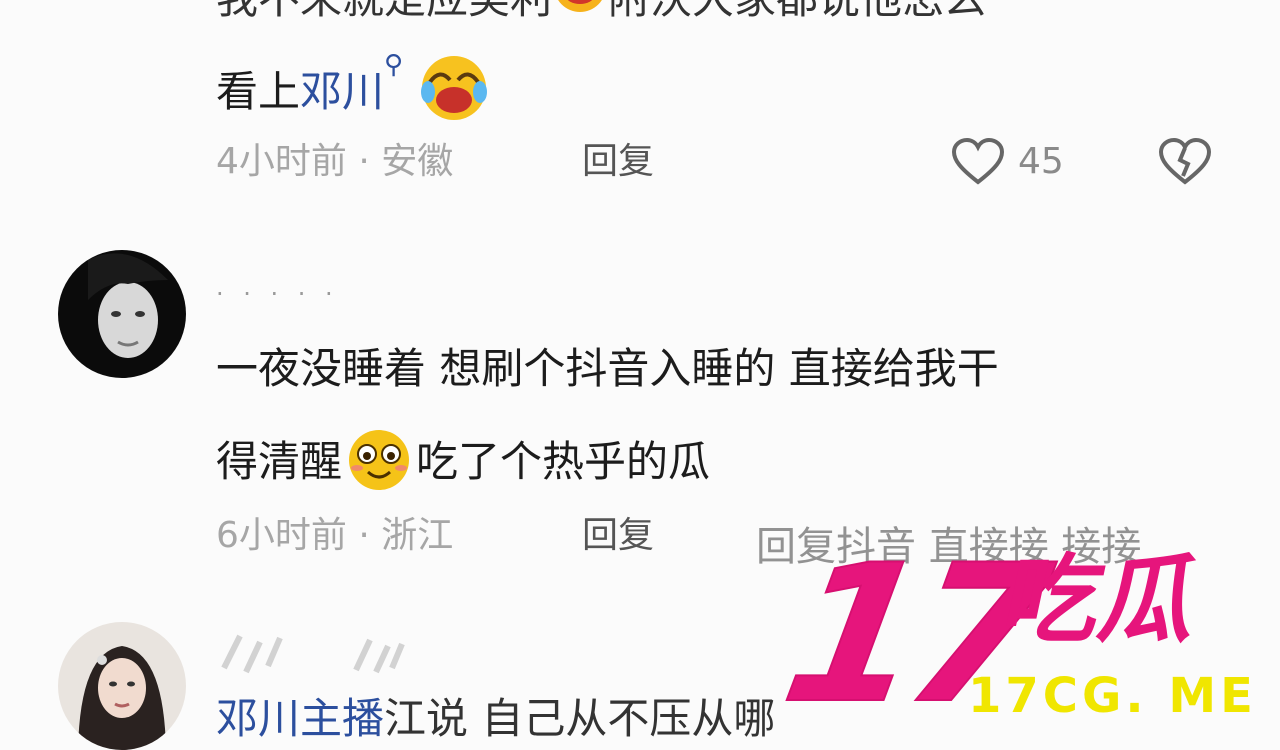 This screenshot has height=750, width=1280. I want to click on watermark-logo: 17 吃瓜 17CG. ME, so click(1010, 634).